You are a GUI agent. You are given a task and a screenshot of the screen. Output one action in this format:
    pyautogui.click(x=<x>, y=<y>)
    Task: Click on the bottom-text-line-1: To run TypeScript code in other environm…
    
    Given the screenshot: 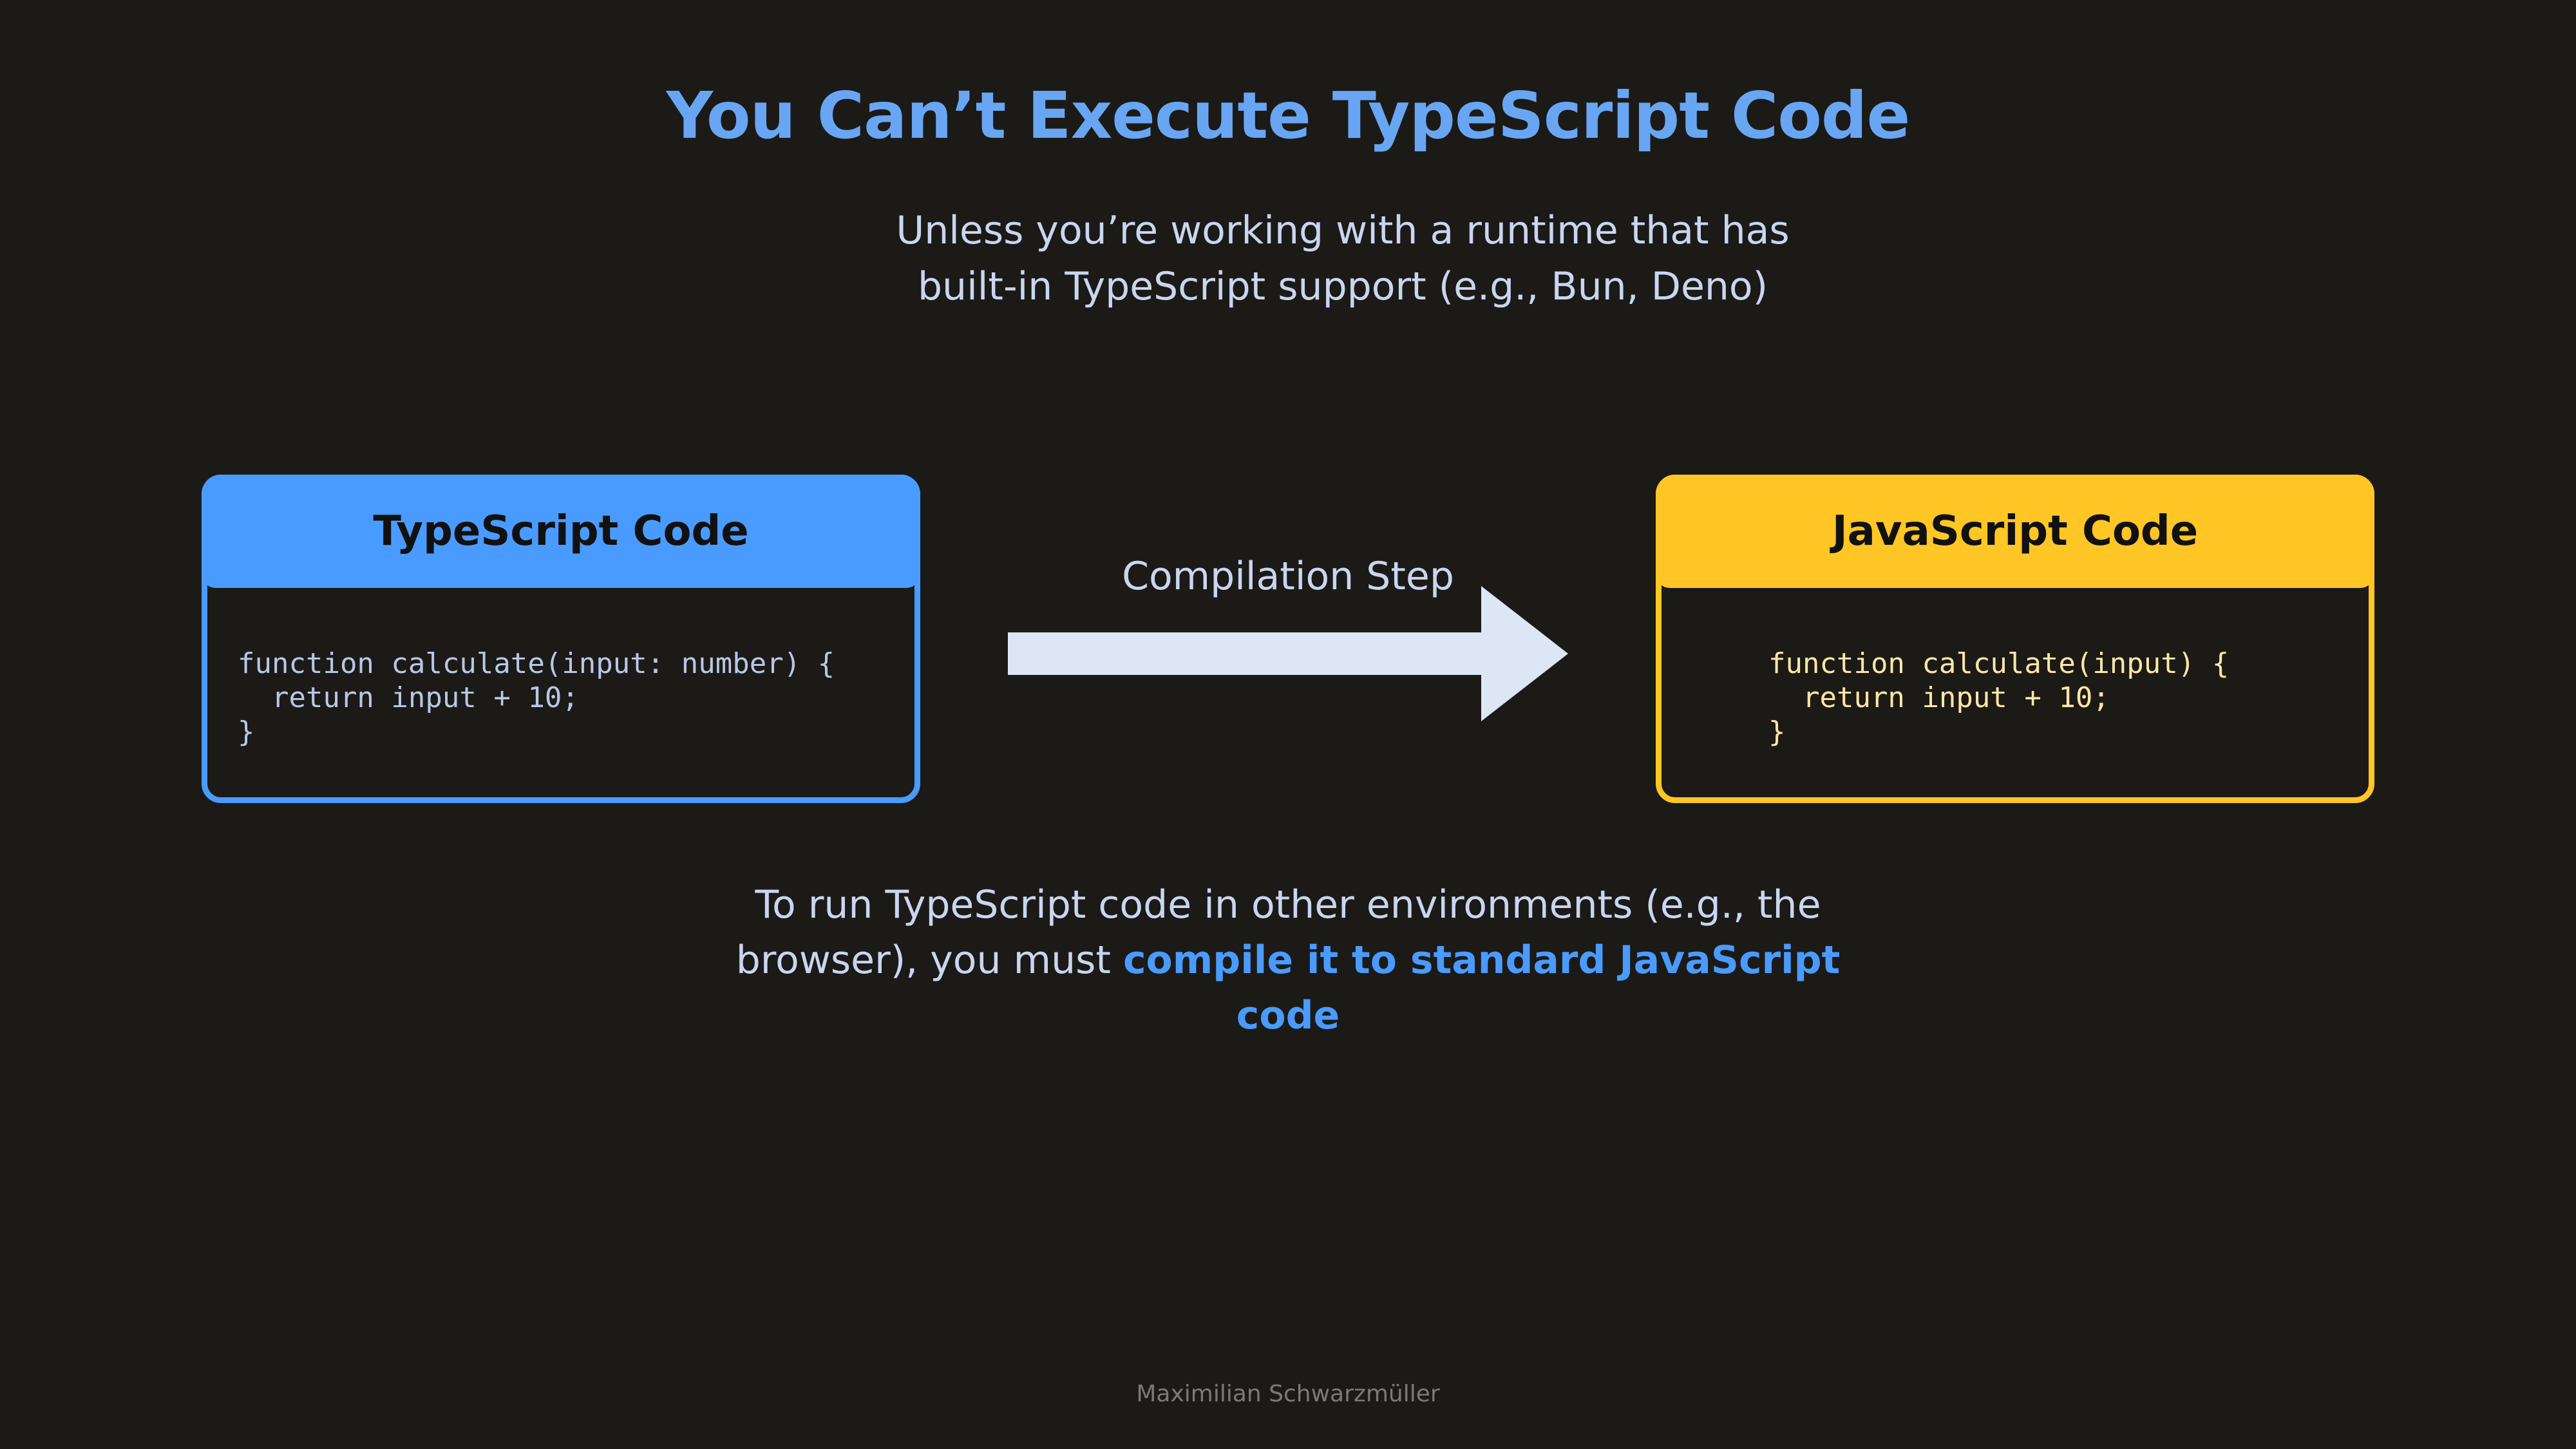 What is the action you would take?
    pyautogui.click(x=1288, y=905)
    